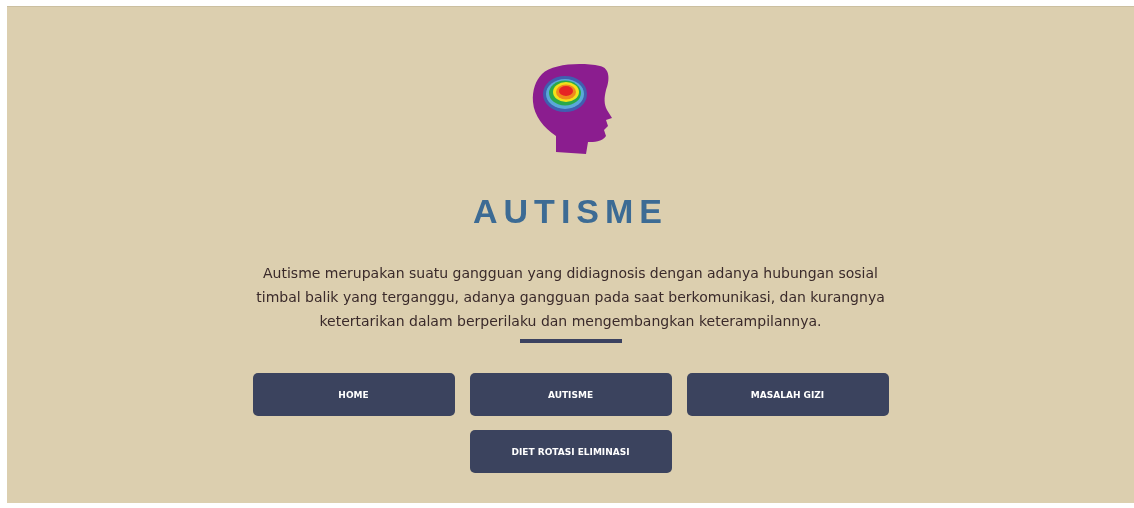 This screenshot has height=508, width=1134. What do you see at coordinates (353, 394) in the screenshot?
I see `nav-button: HOME` at bounding box center [353, 394].